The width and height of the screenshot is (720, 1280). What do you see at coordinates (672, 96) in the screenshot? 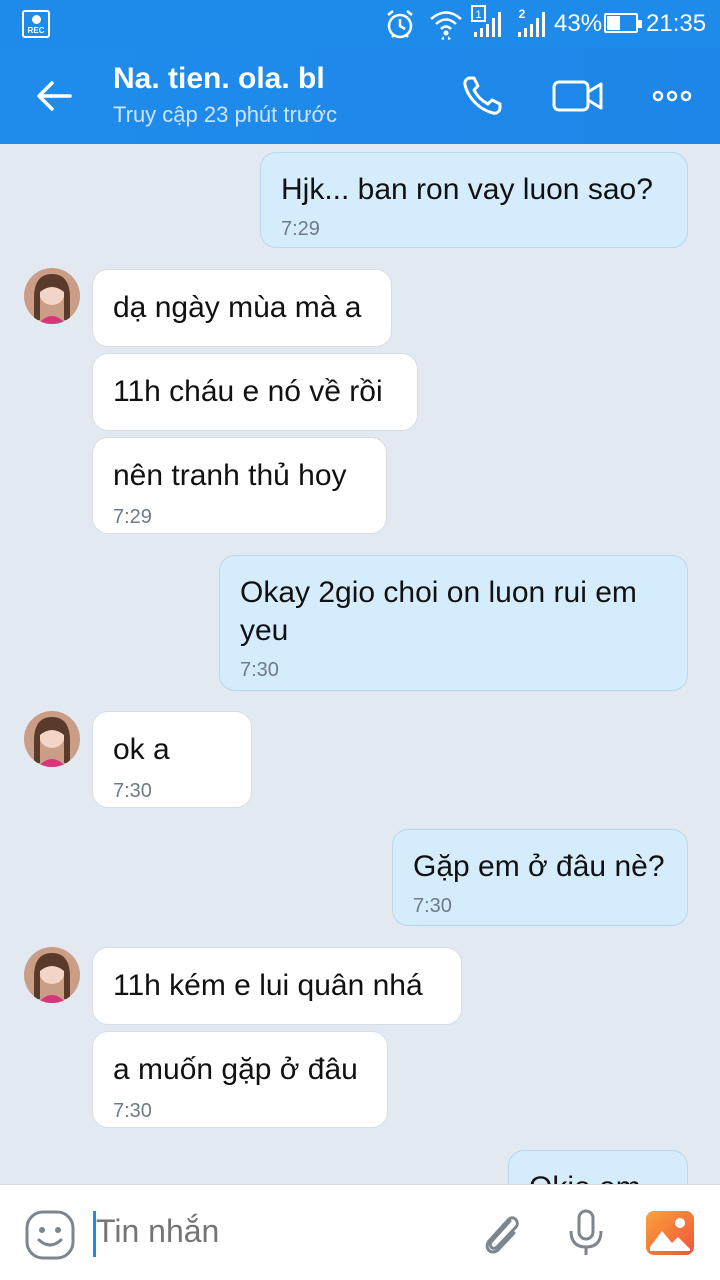
I see `more-dots-icon` at bounding box center [672, 96].